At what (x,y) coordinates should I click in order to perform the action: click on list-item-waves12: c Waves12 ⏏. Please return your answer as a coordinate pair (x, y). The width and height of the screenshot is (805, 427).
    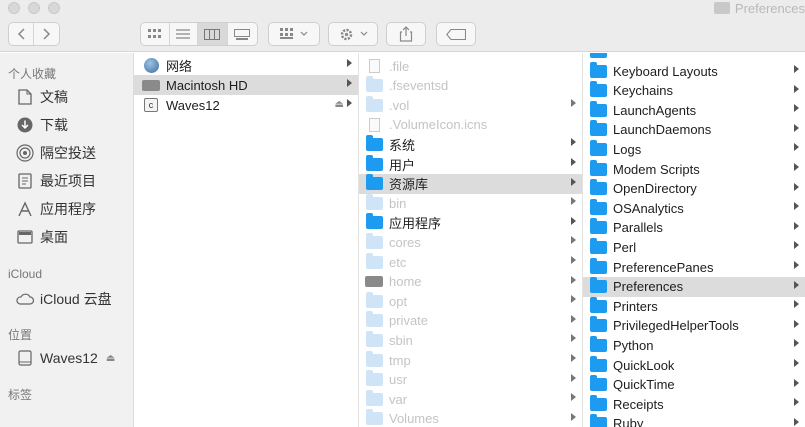
    Looking at the image, I should click on (246, 105).